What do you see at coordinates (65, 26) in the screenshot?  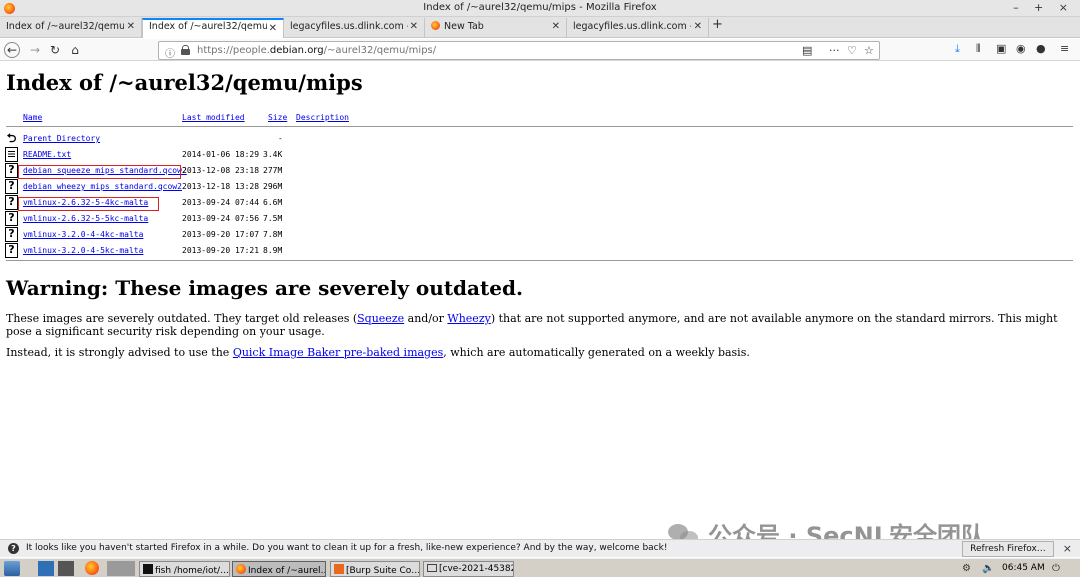 I see `tab-label: Index of /~aurel32/qemu/ar` at bounding box center [65, 26].